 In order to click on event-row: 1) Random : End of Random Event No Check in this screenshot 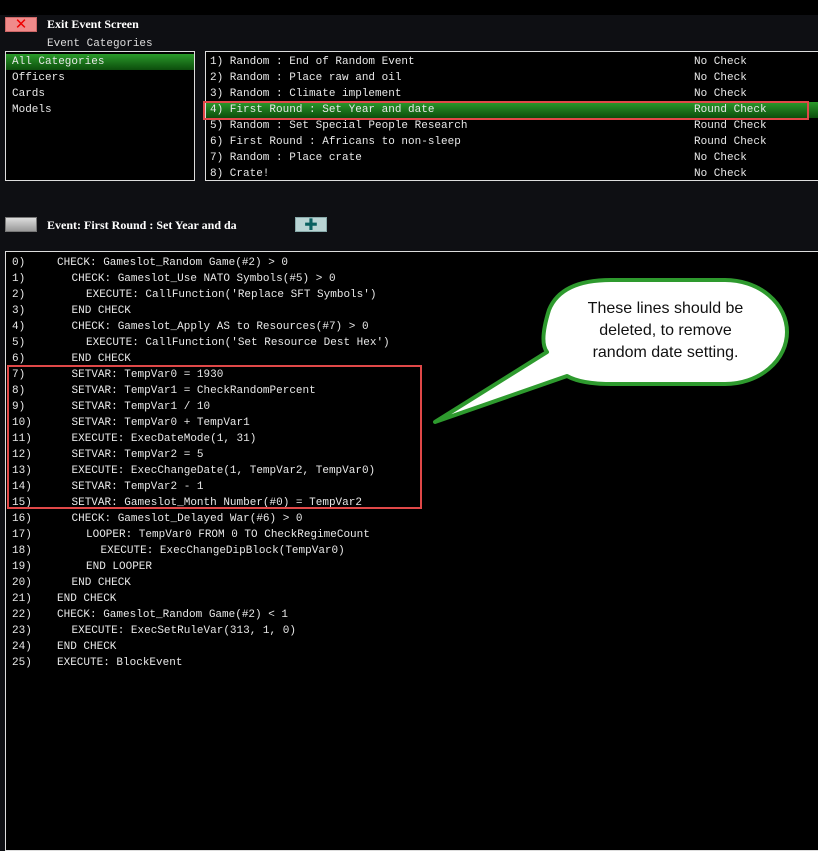, I will do `click(512, 62)`.